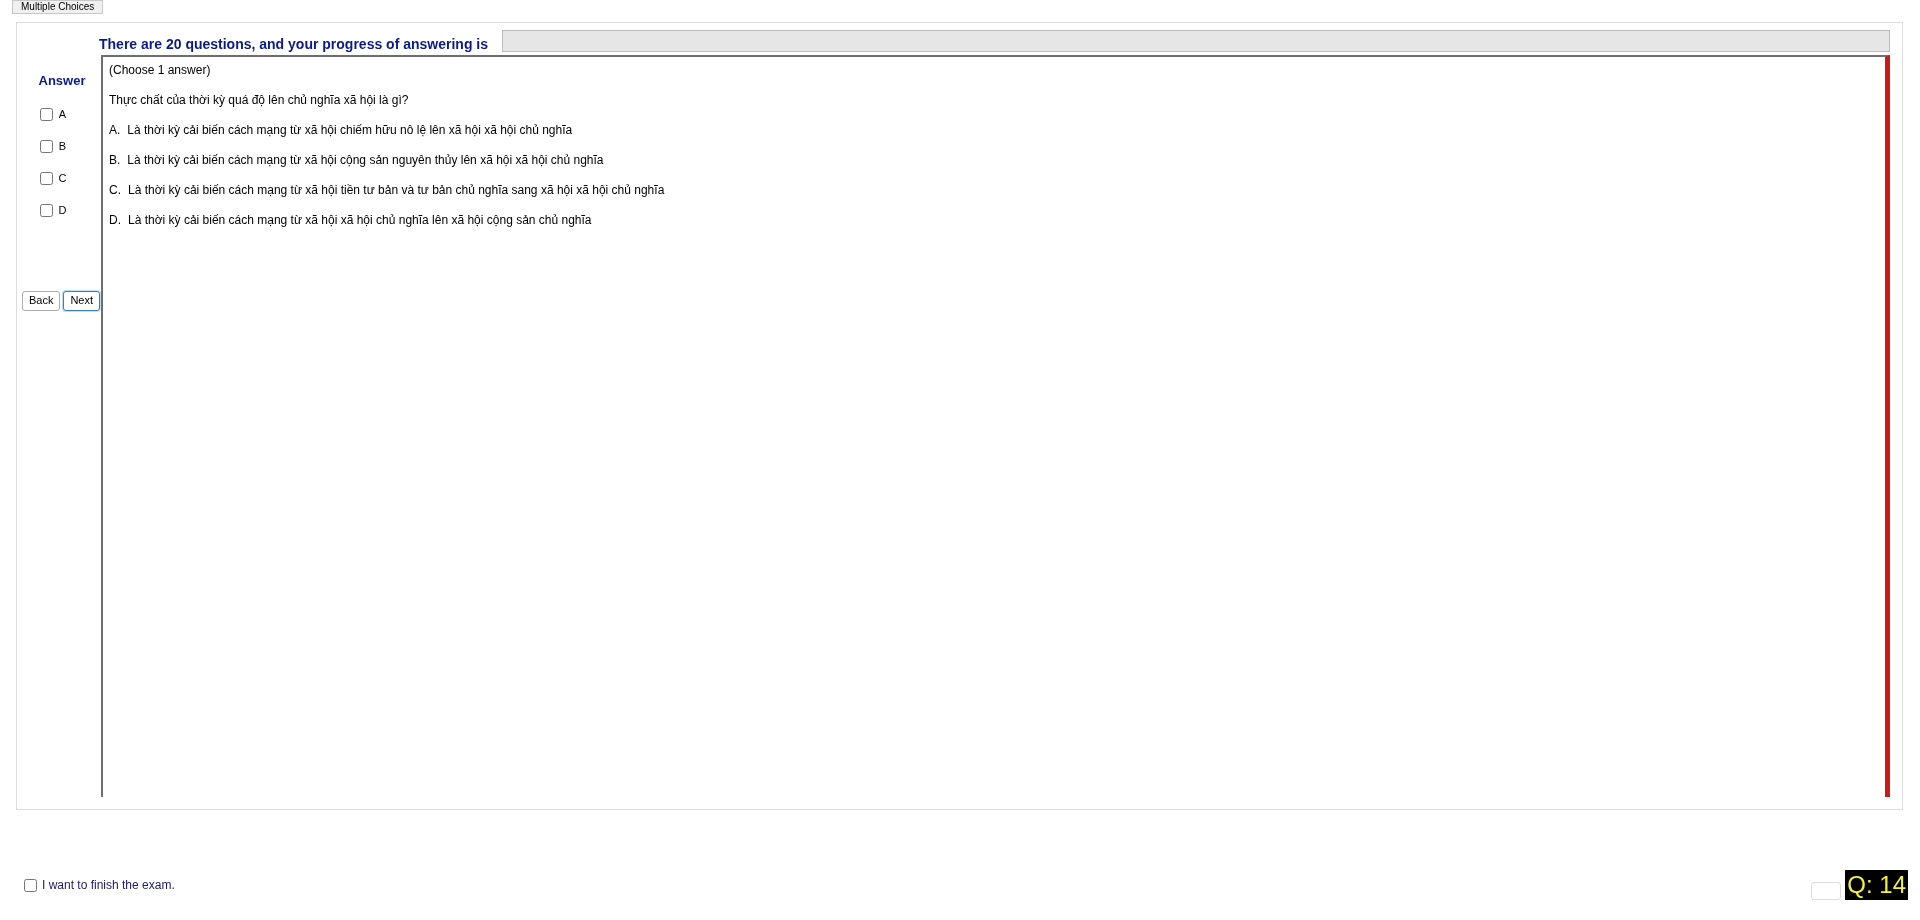  I want to click on option-label: C, so click(62, 179).